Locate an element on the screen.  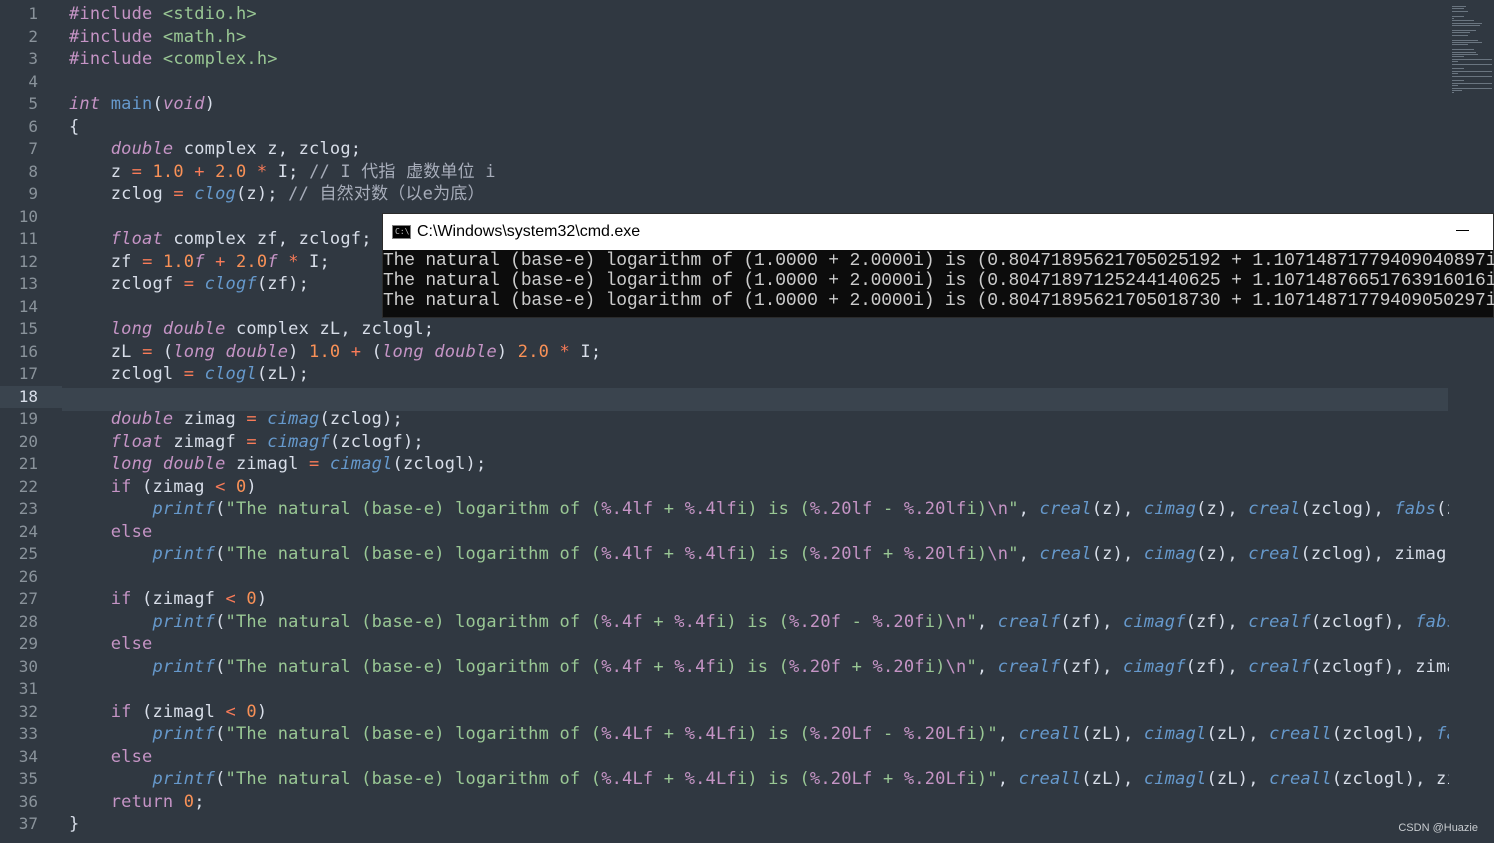
line-number: 29 is located at coordinates (28, 643).